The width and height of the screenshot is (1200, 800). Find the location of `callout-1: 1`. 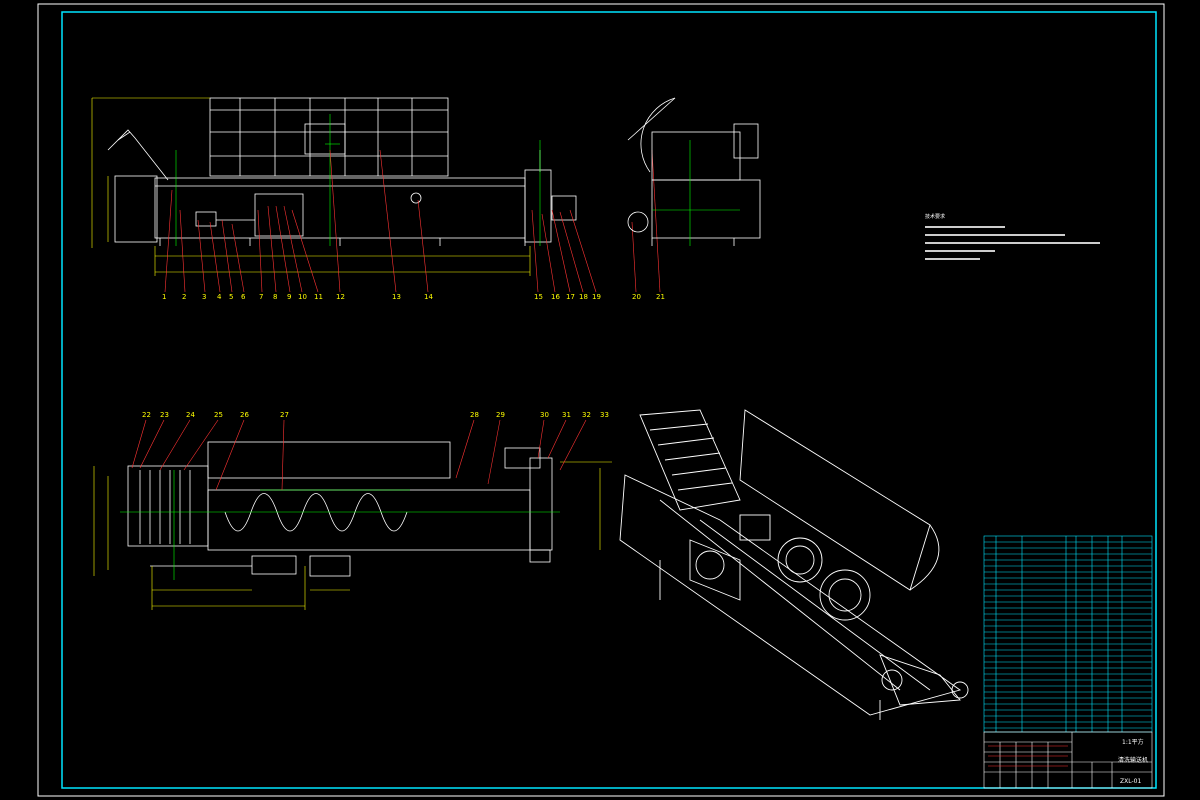

callout-1: 1 is located at coordinates (164, 297).